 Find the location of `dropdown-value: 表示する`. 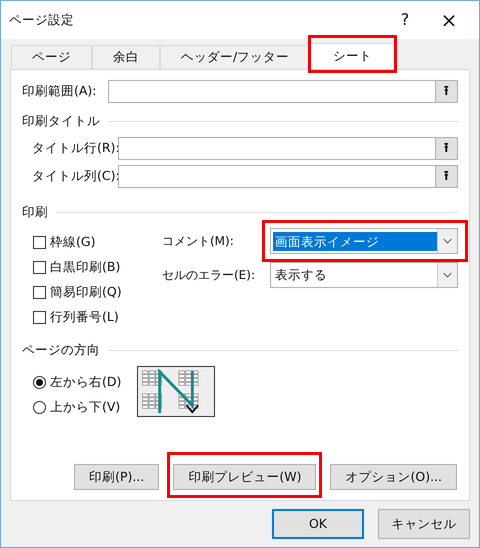

dropdown-value: 表示する is located at coordinates (301, 275).